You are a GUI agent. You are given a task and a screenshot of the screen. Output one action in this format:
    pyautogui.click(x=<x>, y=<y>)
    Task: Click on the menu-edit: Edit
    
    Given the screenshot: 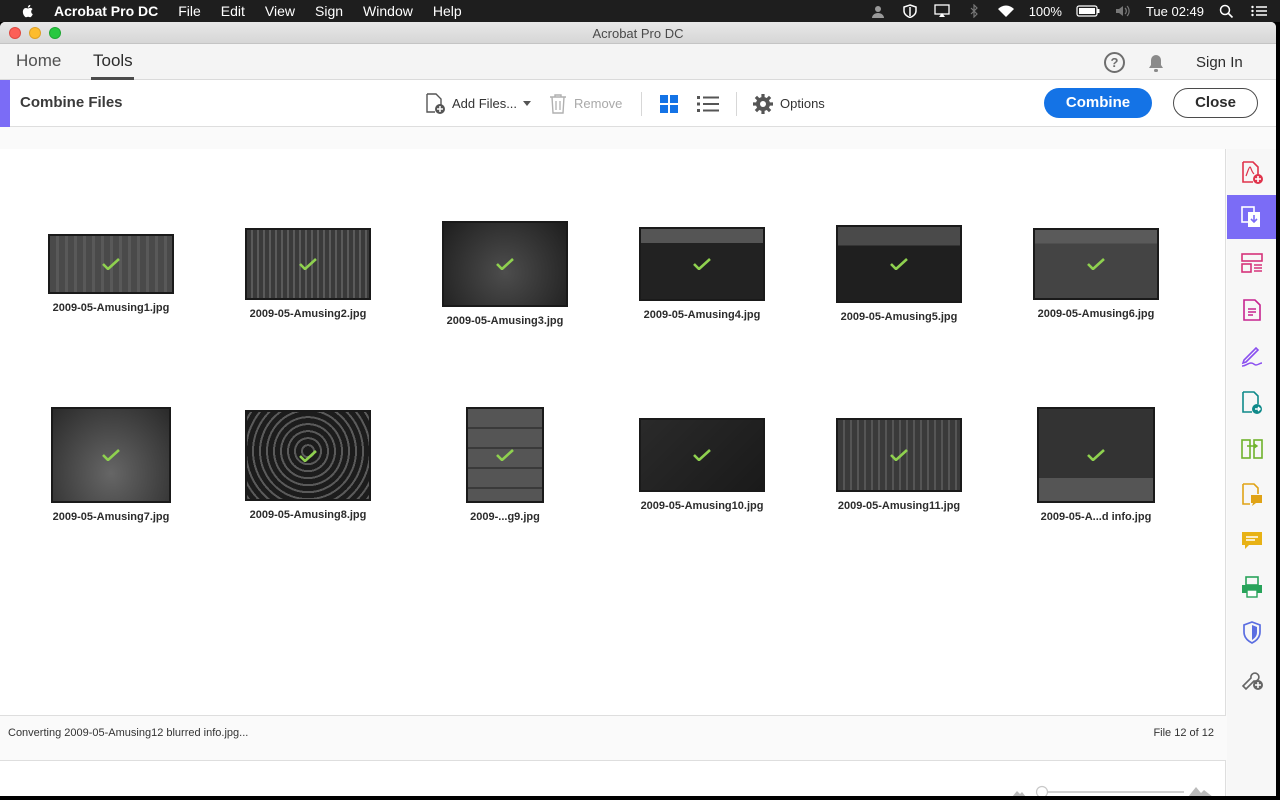 What is the action you would take?
    pyautogui.click(x=233, y=11)
    